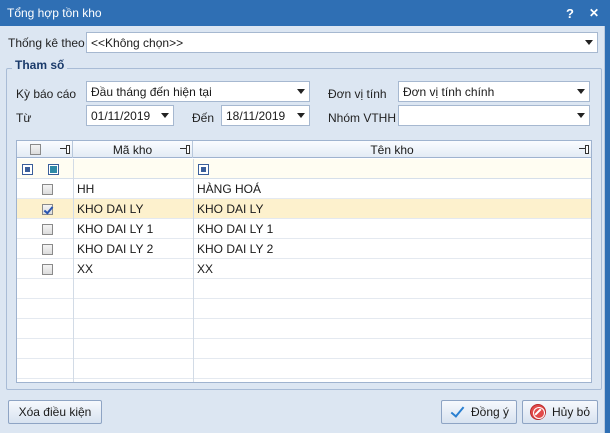 The height and width of the screenshot is (433, 610). Describe the element at coordinates (229, 189) in the screenshot. I see `cell-name: HÀNG HOÁ` at that location.